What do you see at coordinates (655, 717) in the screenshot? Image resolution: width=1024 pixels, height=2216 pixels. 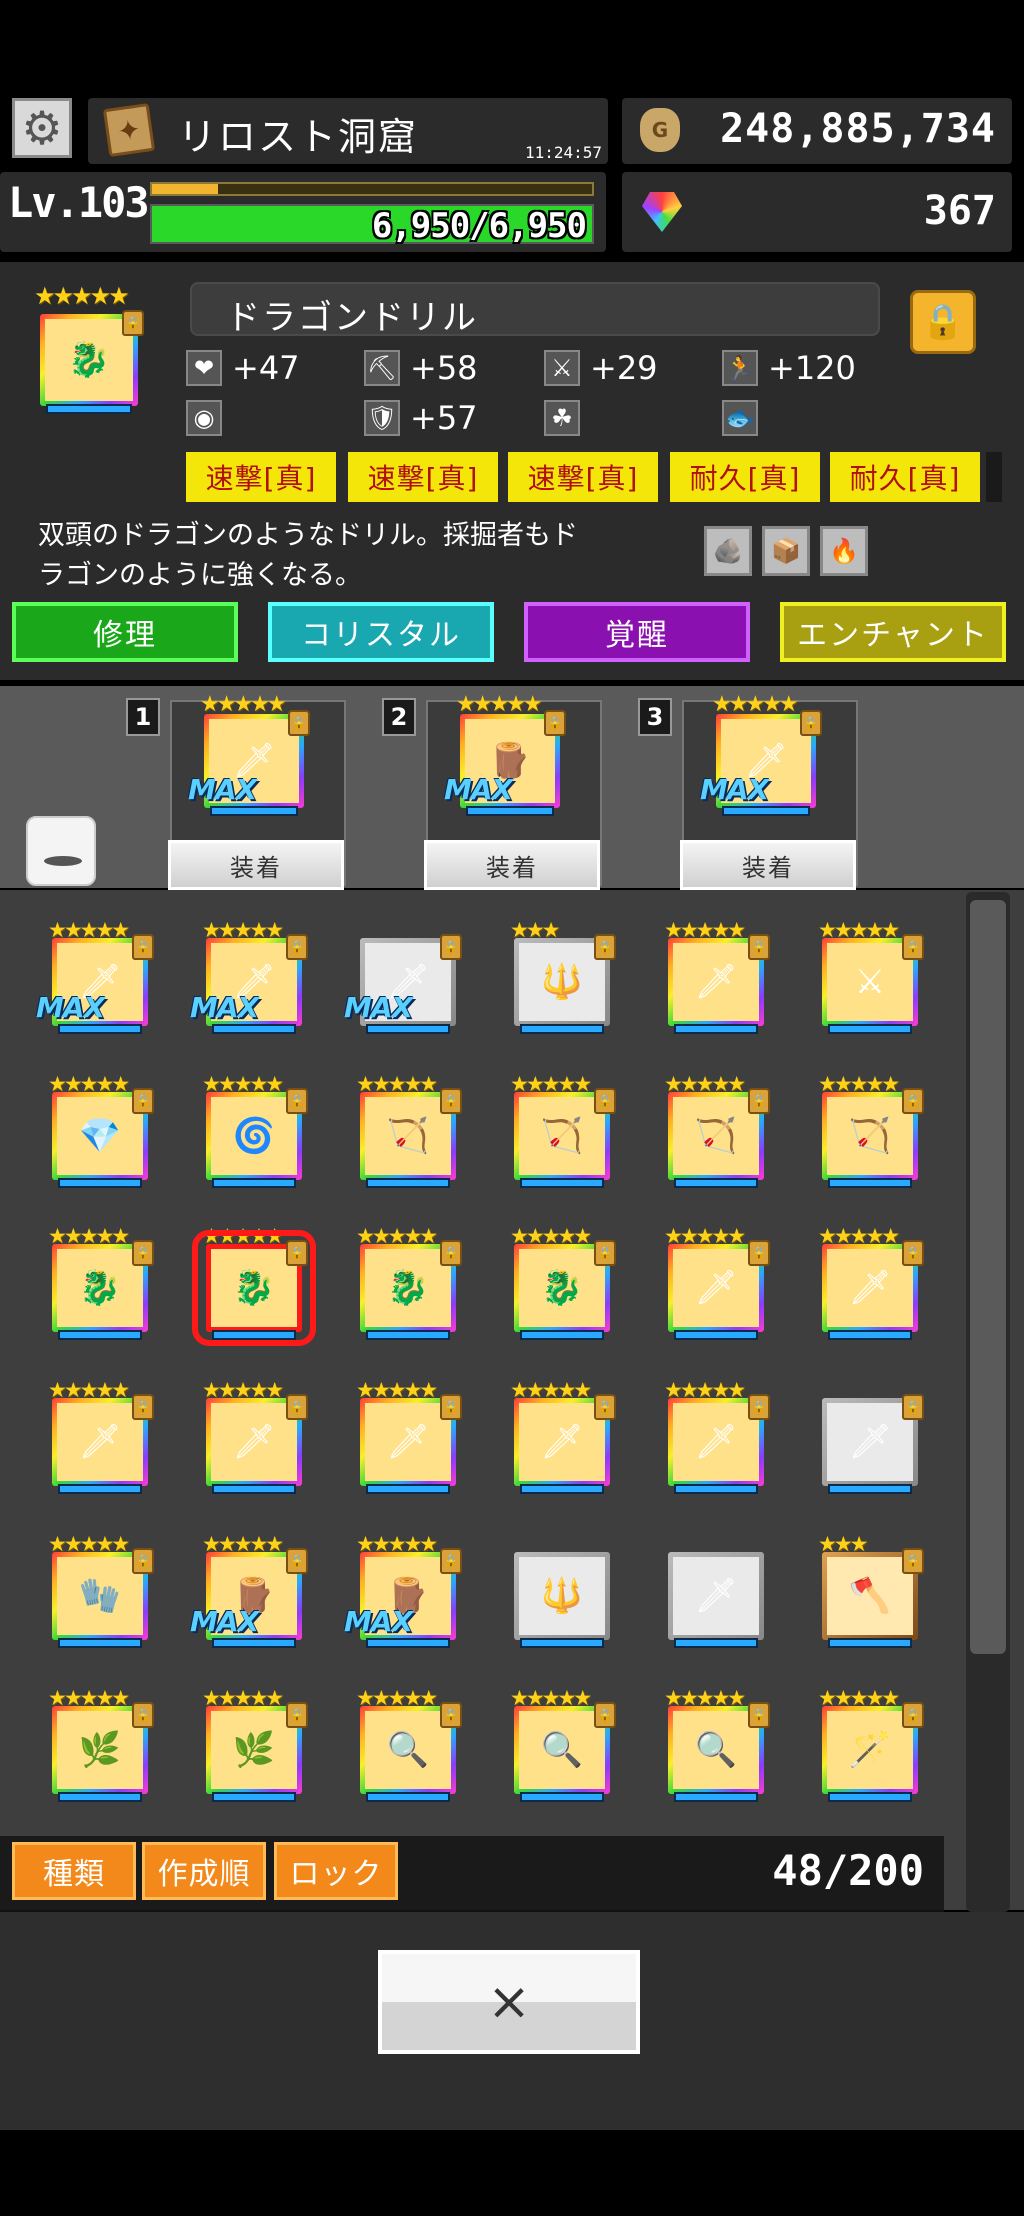 I see `slot-number: 3` at bounding box center [655, 717].